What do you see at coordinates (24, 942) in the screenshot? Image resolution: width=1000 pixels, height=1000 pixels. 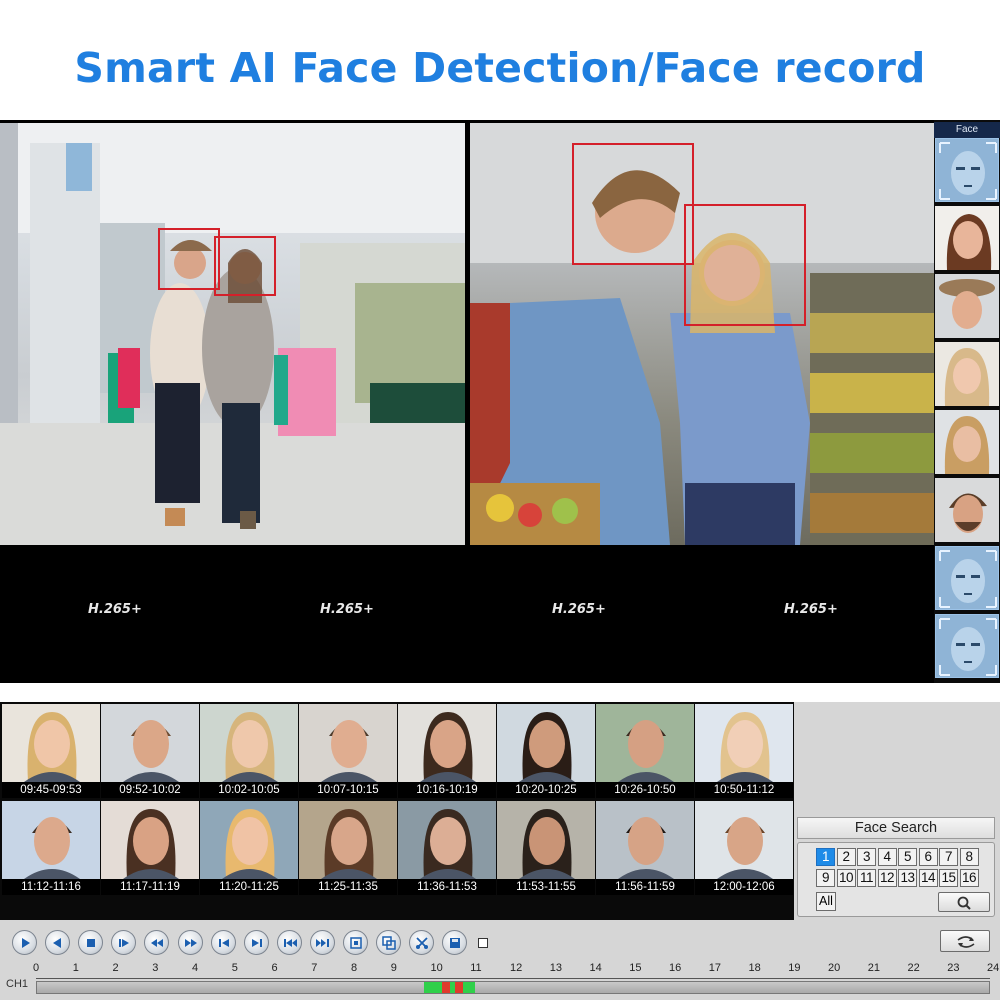 I see `play-button` at bounding box center [24, 942].